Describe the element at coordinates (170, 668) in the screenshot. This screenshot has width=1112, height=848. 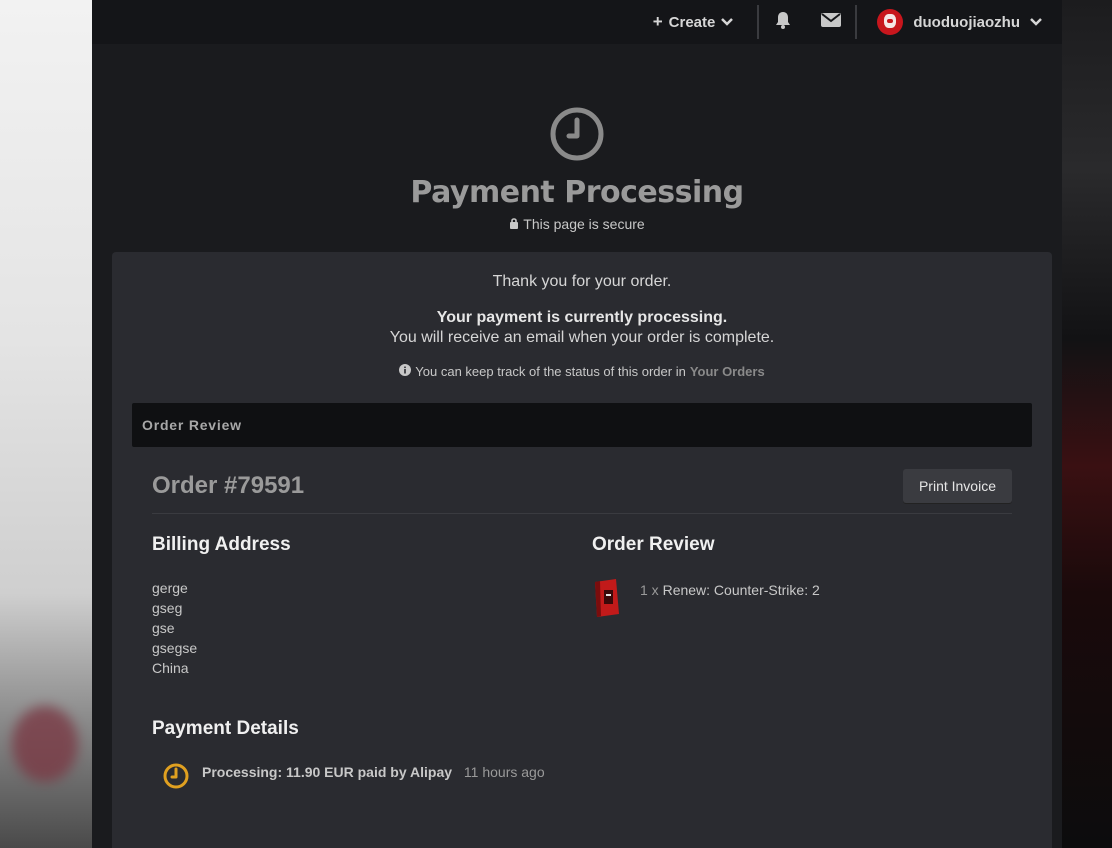
I see `address-line: China` at that location.